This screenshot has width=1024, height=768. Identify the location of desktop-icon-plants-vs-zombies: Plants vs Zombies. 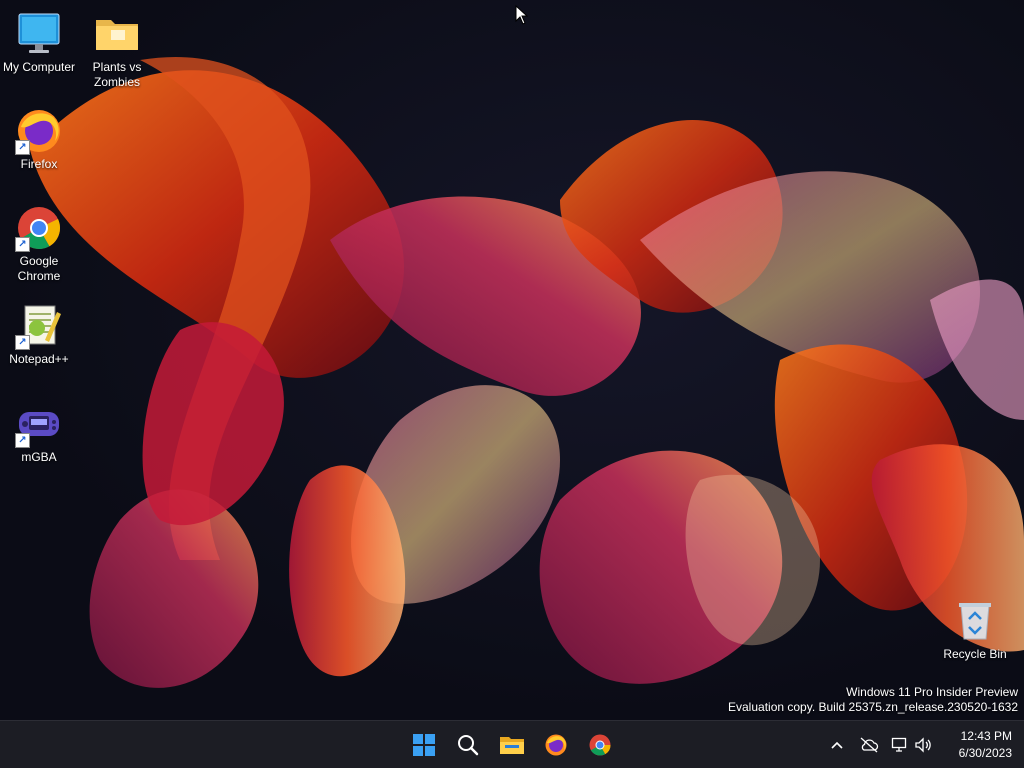
(117, 50).